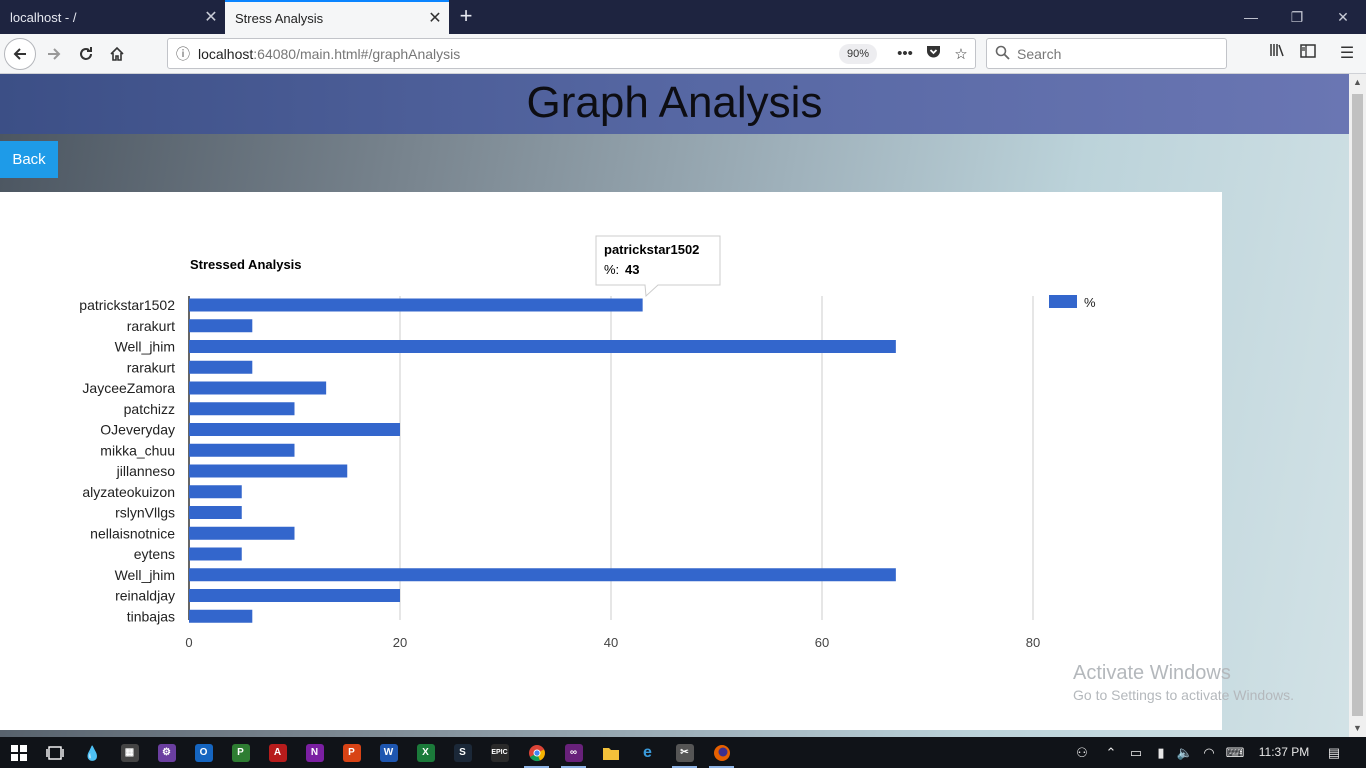  I want to click on search-bar, so click(1106, 53).